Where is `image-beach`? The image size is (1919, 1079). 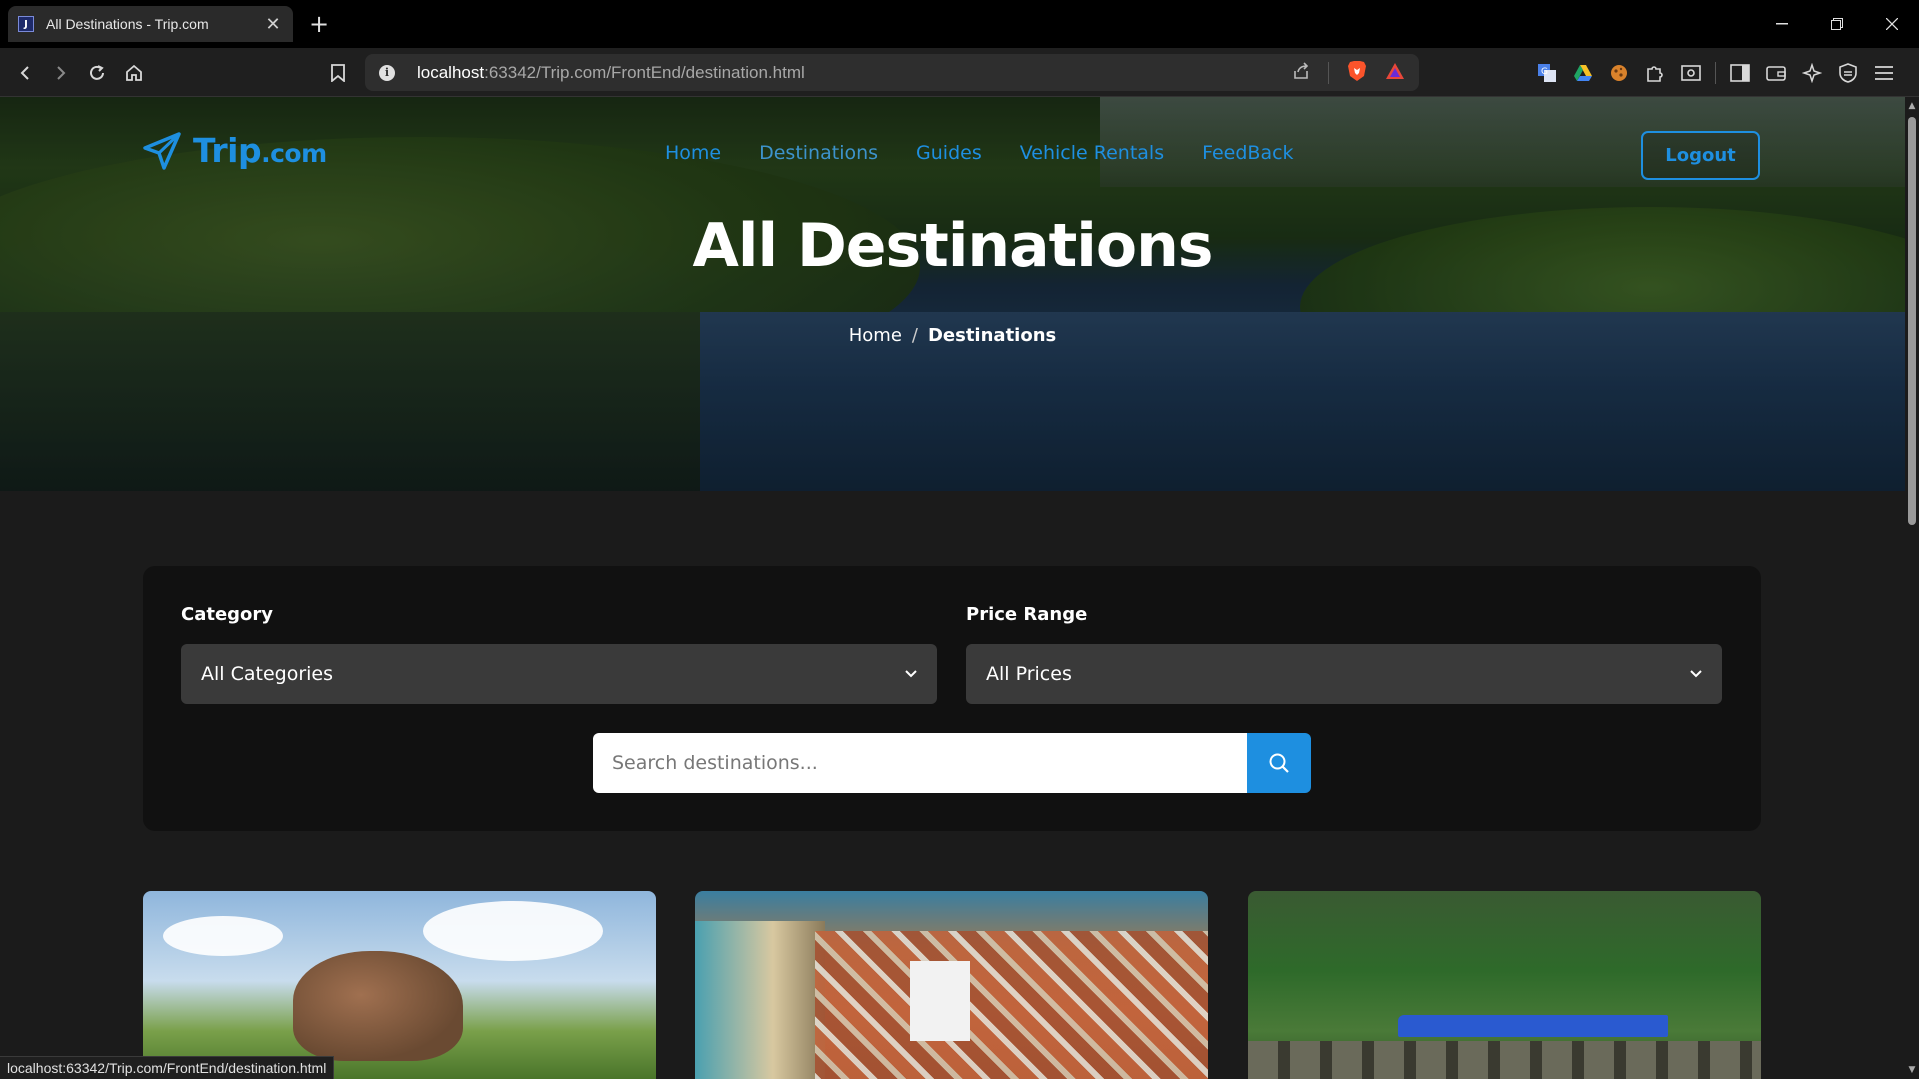 image-beach is located at coordinates (760, 1000).